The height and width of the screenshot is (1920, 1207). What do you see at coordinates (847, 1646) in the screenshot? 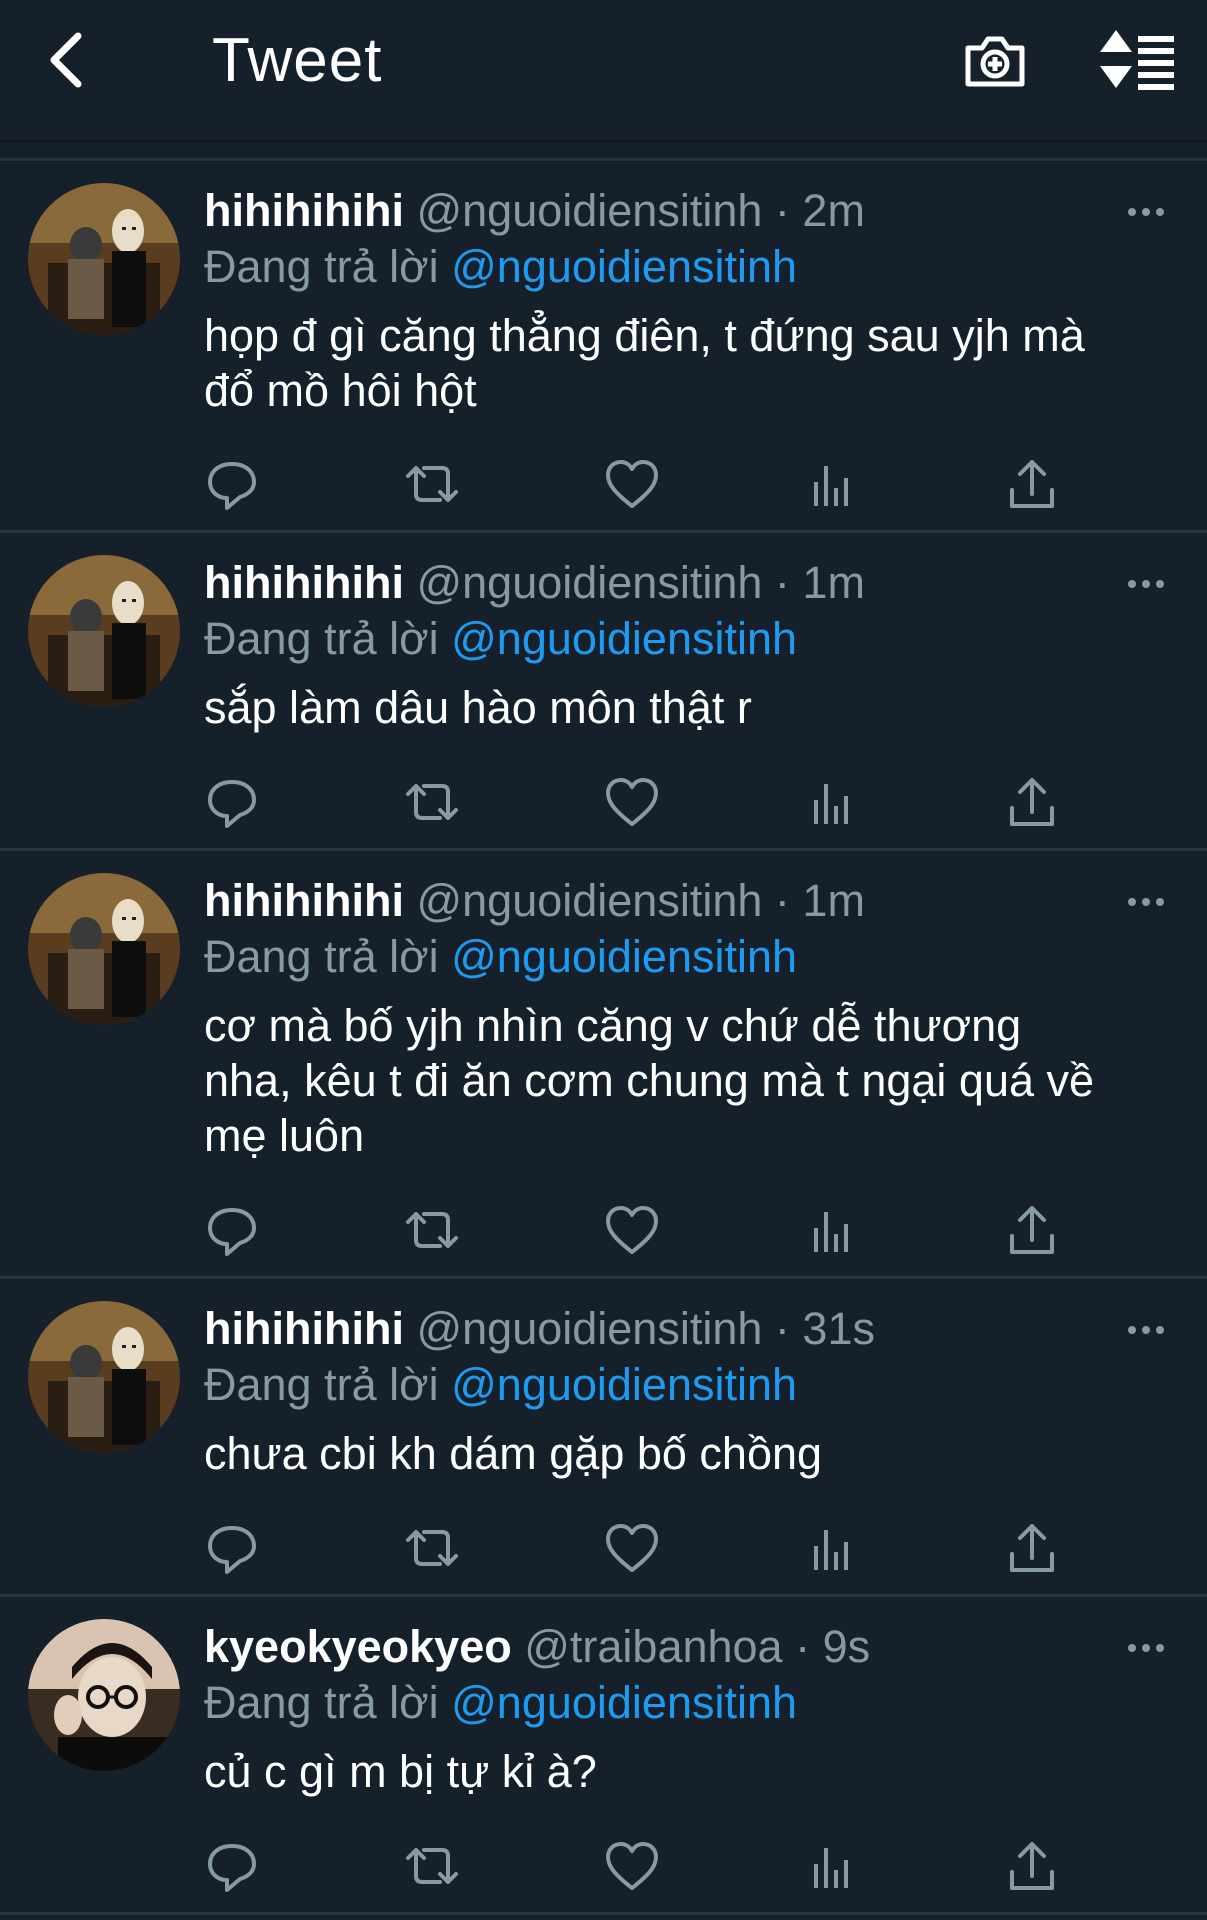
I see `timestamp: 9s` at bounding box center [847, 1646].